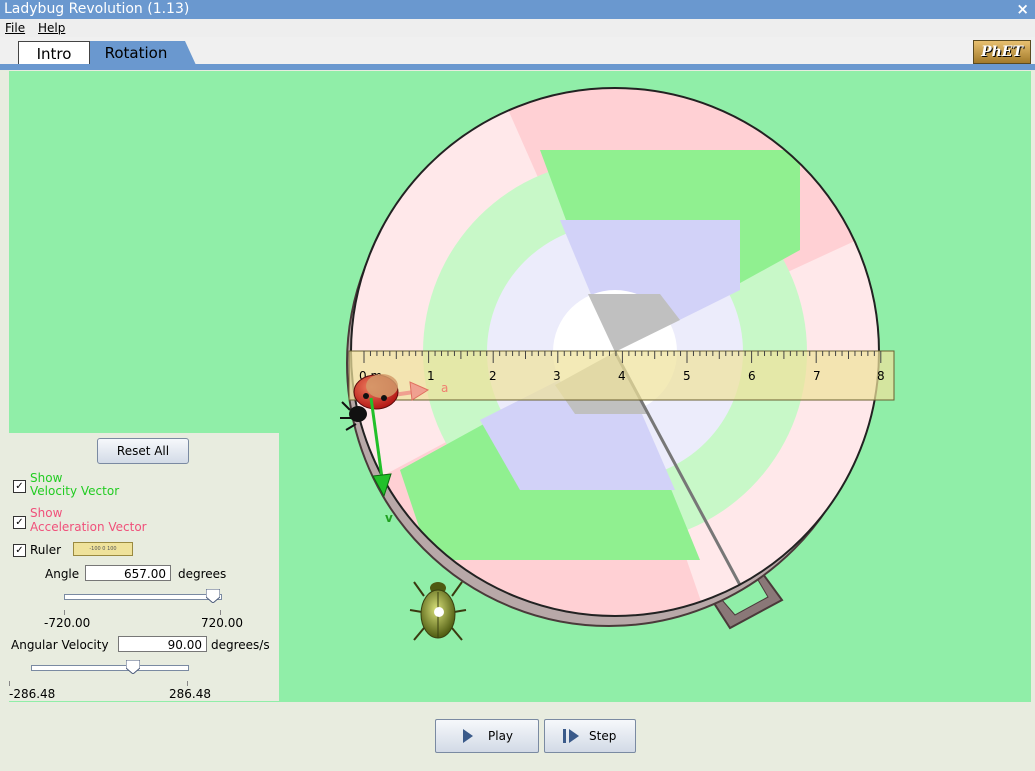 The image size is (1035, 771). What do you see at coordinates (136, 53) in the screenshot?
I see `tab-rotation-label: Rotation` at bounding box center [136, 53].